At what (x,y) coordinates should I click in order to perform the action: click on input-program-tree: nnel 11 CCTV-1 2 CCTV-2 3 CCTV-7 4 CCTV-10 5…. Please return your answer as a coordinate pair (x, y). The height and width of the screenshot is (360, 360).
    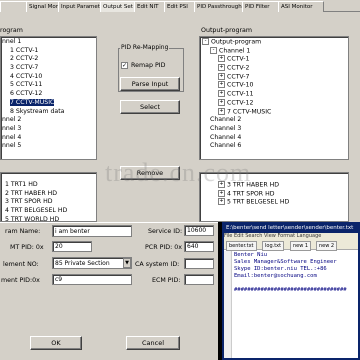
    Looking at the image, I should click on (48, 98).